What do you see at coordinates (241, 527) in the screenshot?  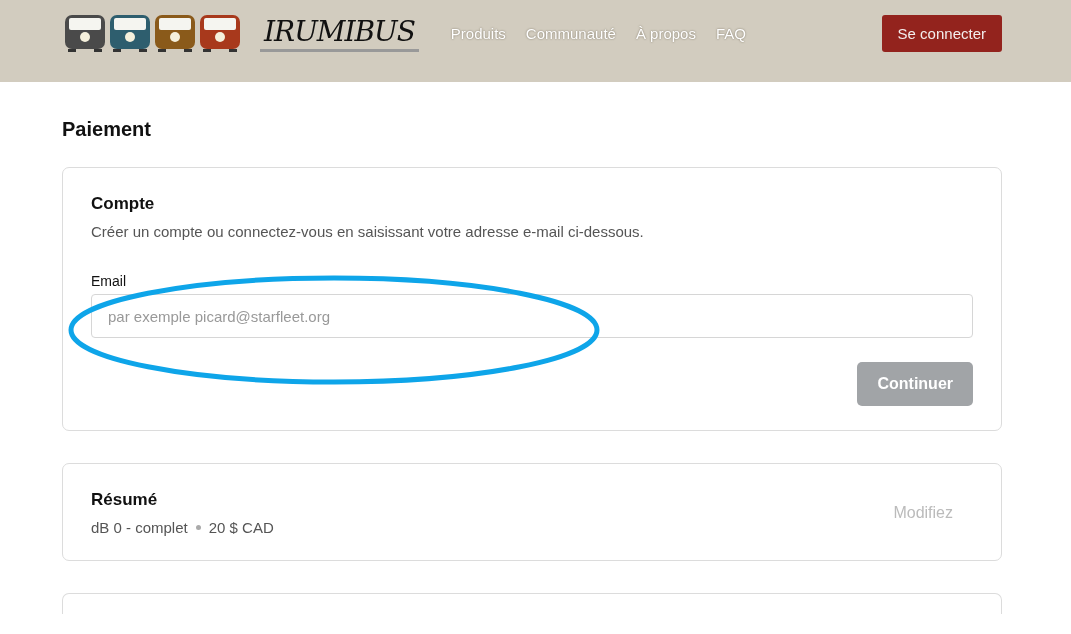 I see `product-price: 20 $ CAD` at bounding box center [241, 527].